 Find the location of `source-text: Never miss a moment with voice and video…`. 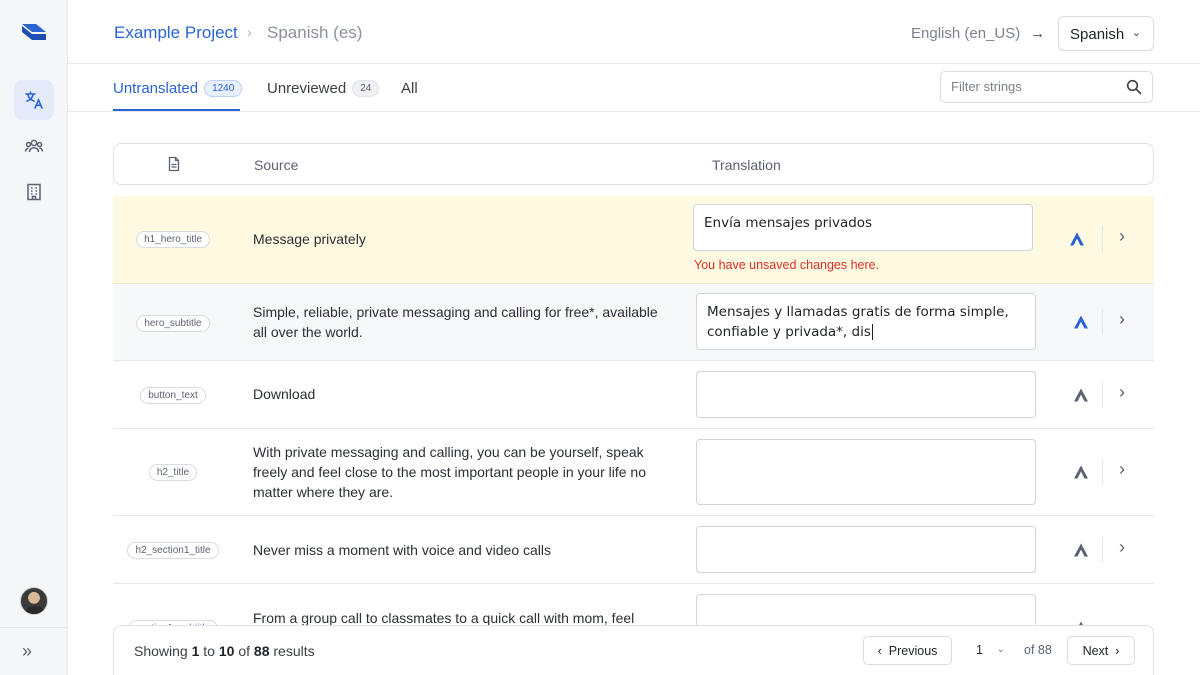

source-text: Never miss a moment with voice and video… is located at coordinates (402, 550).